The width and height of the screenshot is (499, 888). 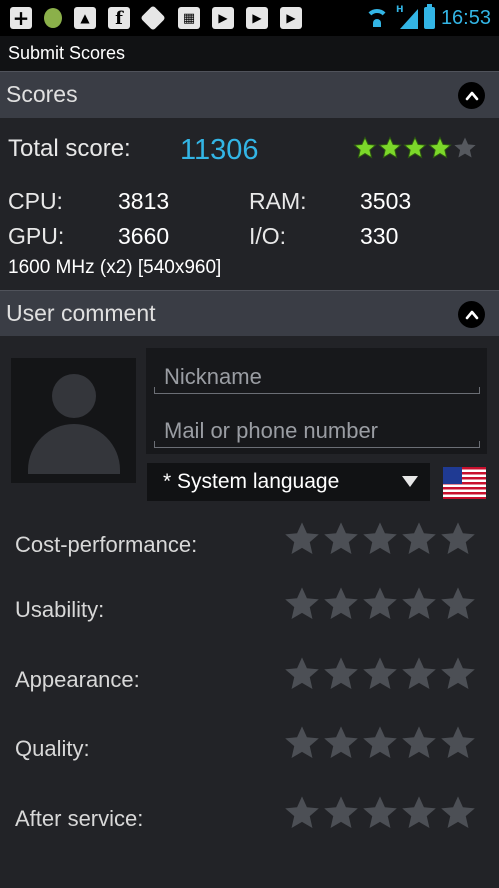 I want to click on dropdown-arrow-icon, so click(x=410, y=481).